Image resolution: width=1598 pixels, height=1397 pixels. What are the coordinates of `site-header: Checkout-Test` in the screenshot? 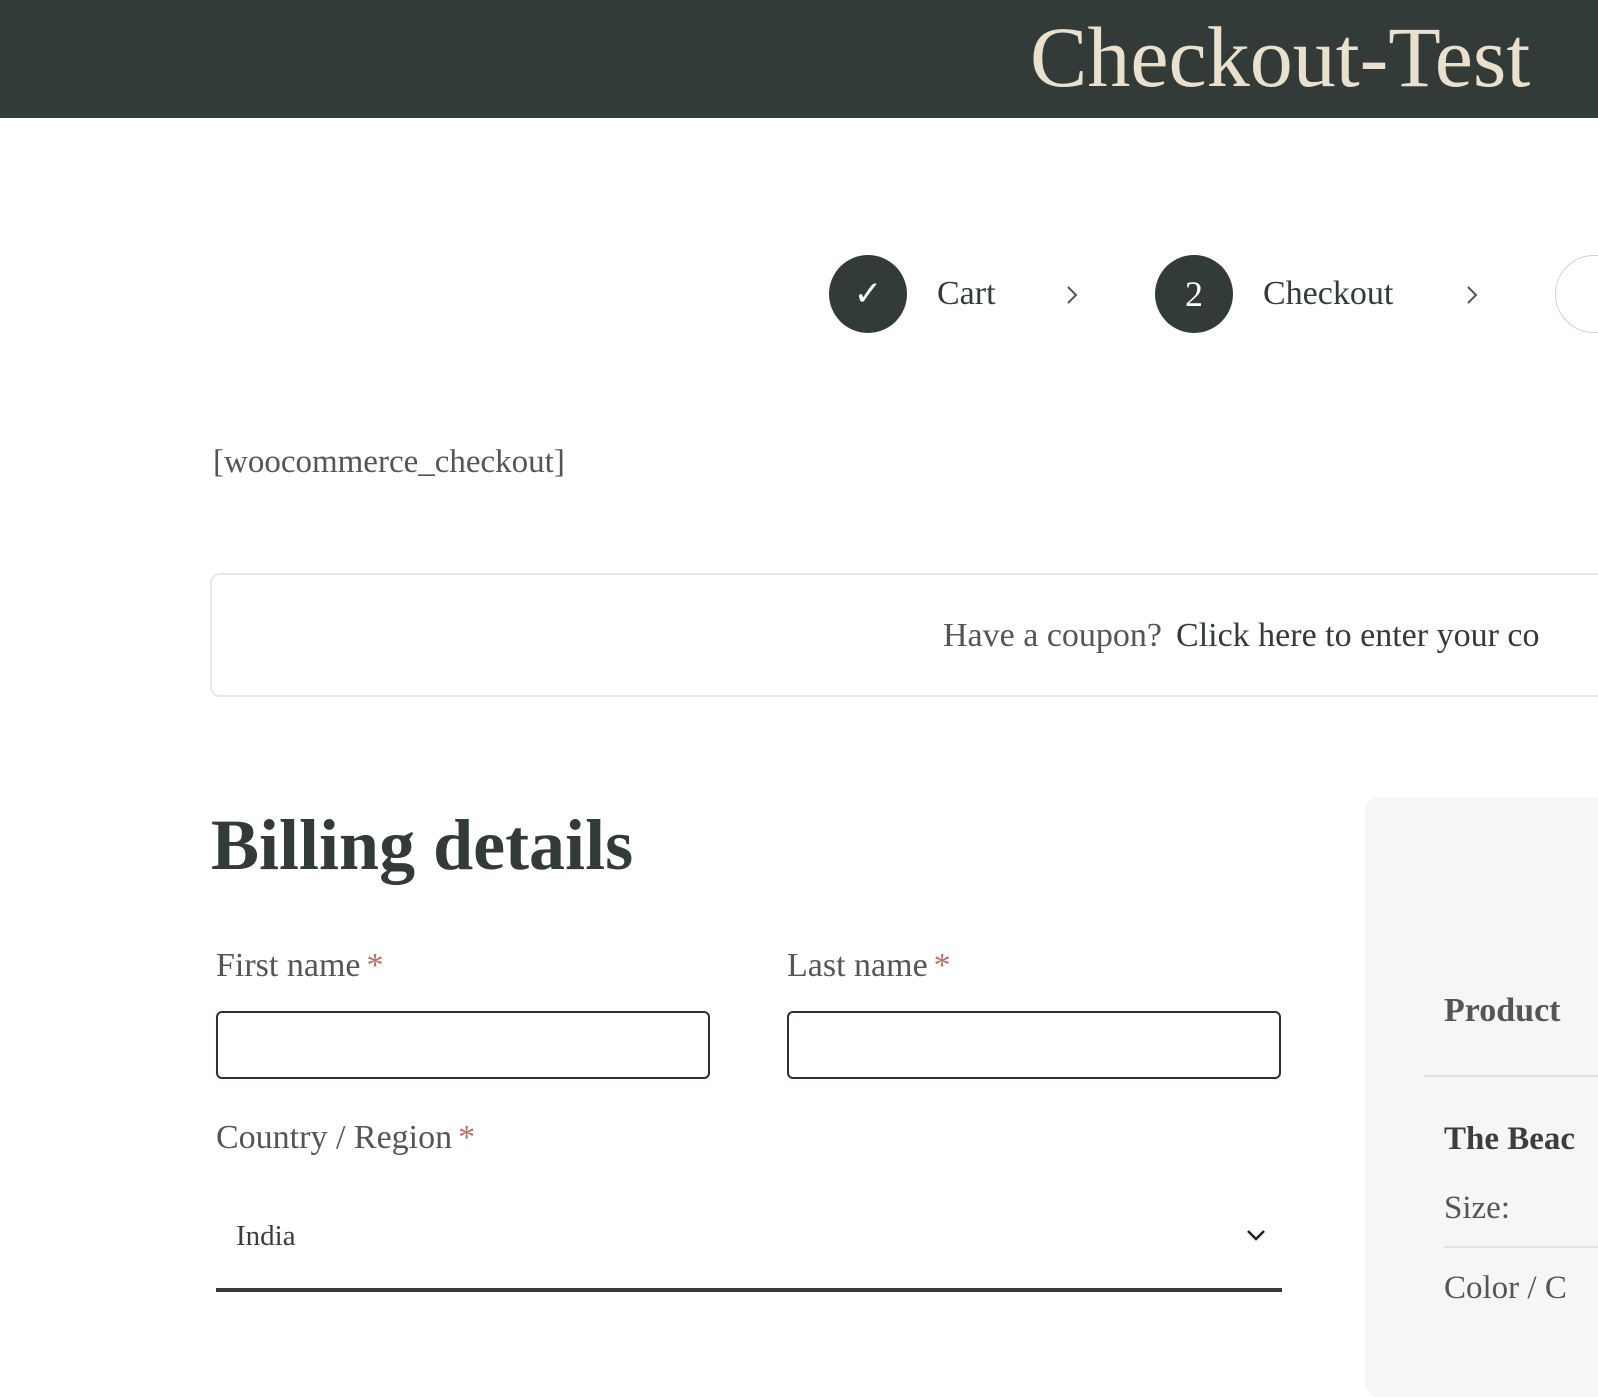 It's located at (799, 59).